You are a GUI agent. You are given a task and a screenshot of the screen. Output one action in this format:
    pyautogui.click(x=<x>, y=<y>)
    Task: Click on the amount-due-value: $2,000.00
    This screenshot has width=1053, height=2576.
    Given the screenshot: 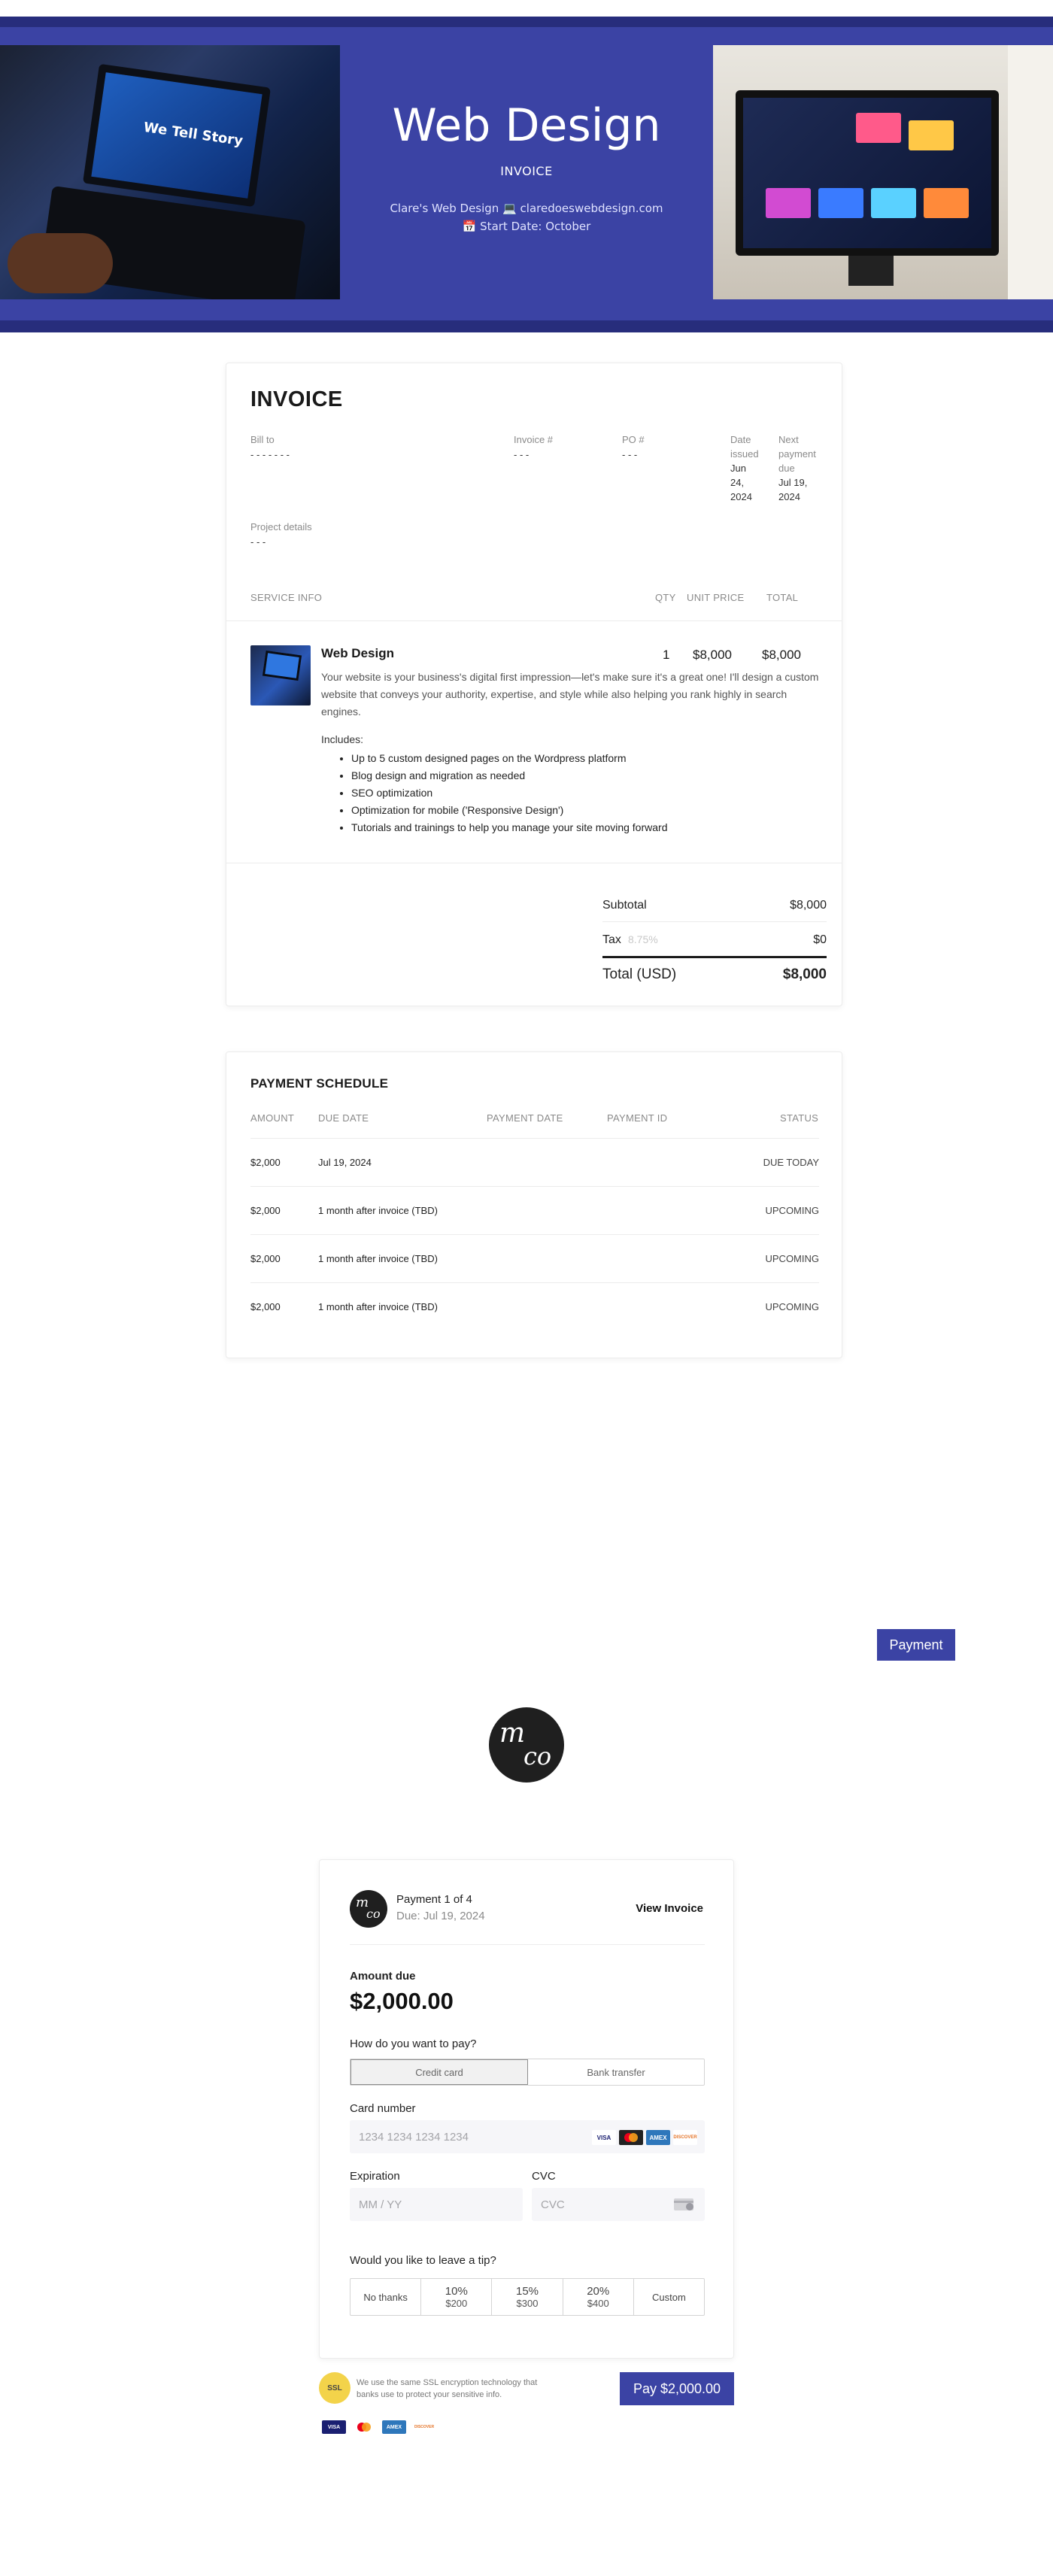 What is the action you would take?
    pyautogui.click(x=402, y=2001)
    